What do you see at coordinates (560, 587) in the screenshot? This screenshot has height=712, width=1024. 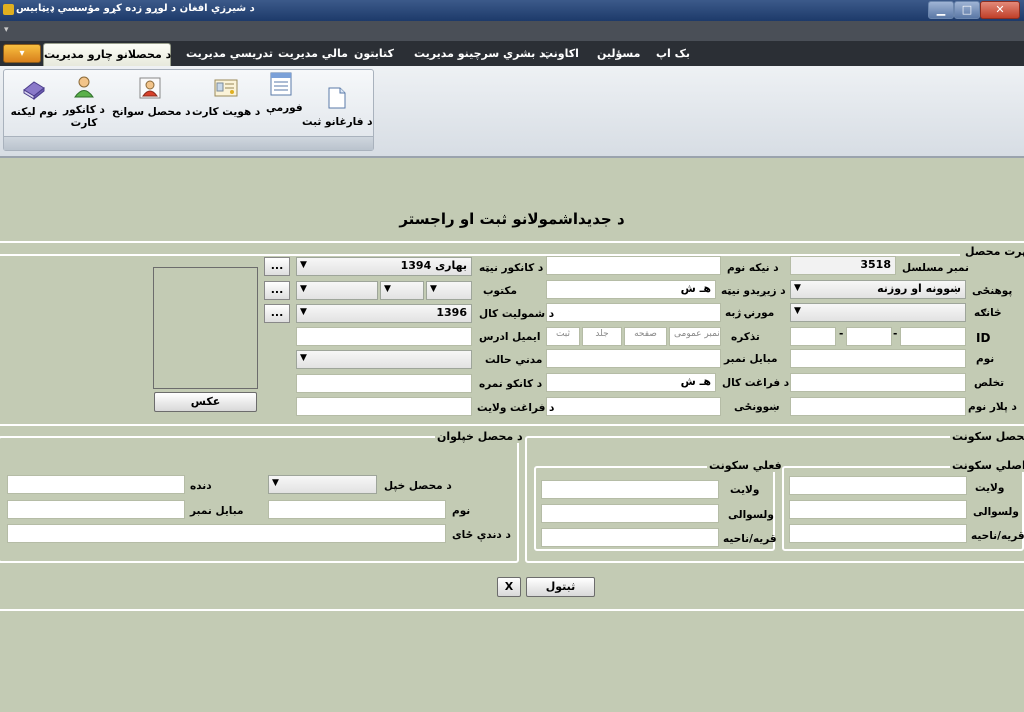 I see `save-button: ثبتول` at bounding box center [560, 587].